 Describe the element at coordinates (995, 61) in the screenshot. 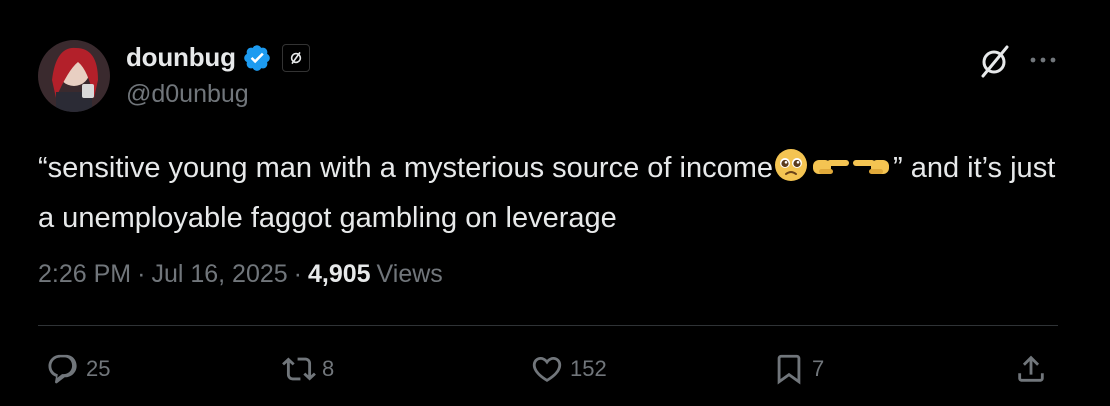

I see `grok-icon` at that location.